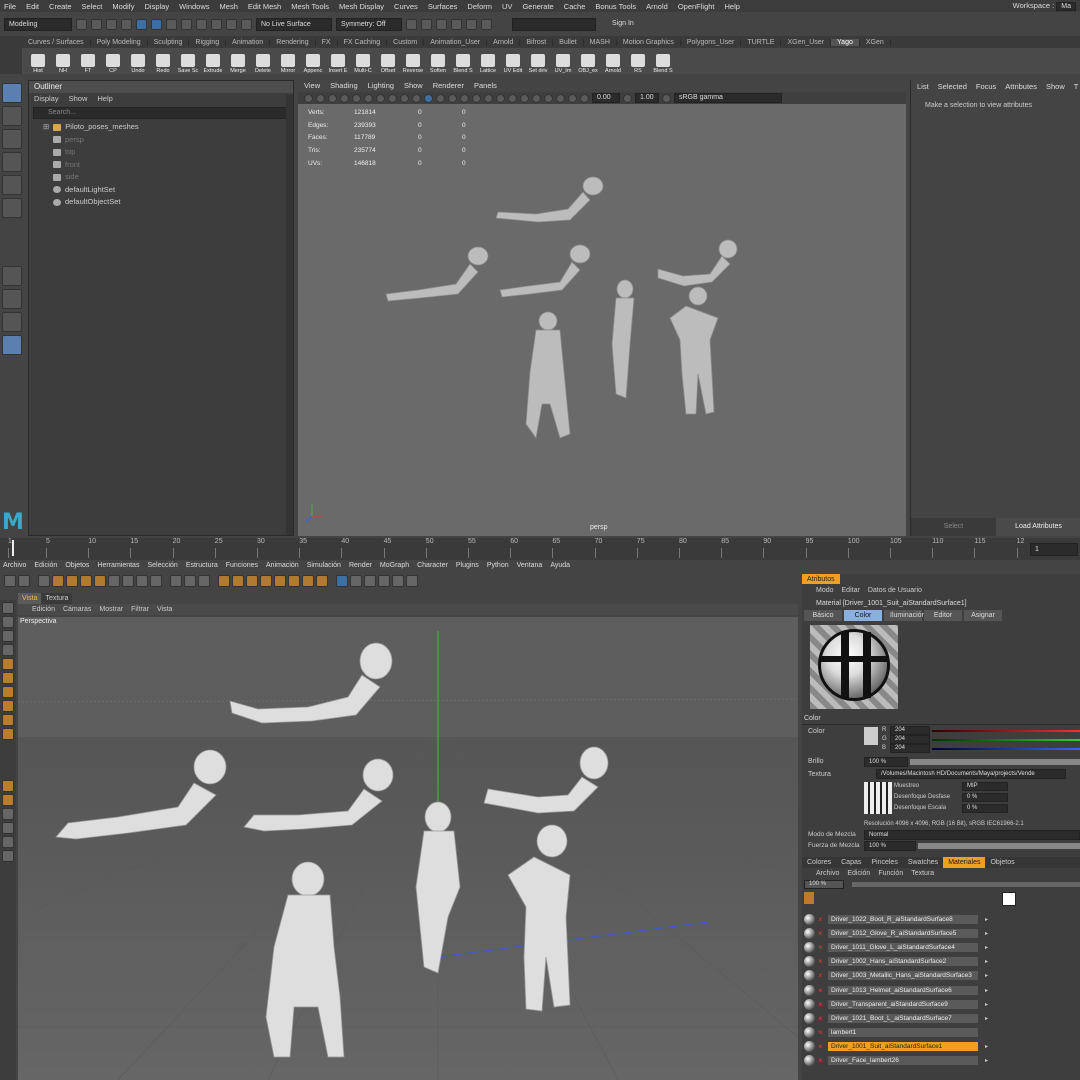  I want to click on c4d-menu-item: Render, so click(360, 565).